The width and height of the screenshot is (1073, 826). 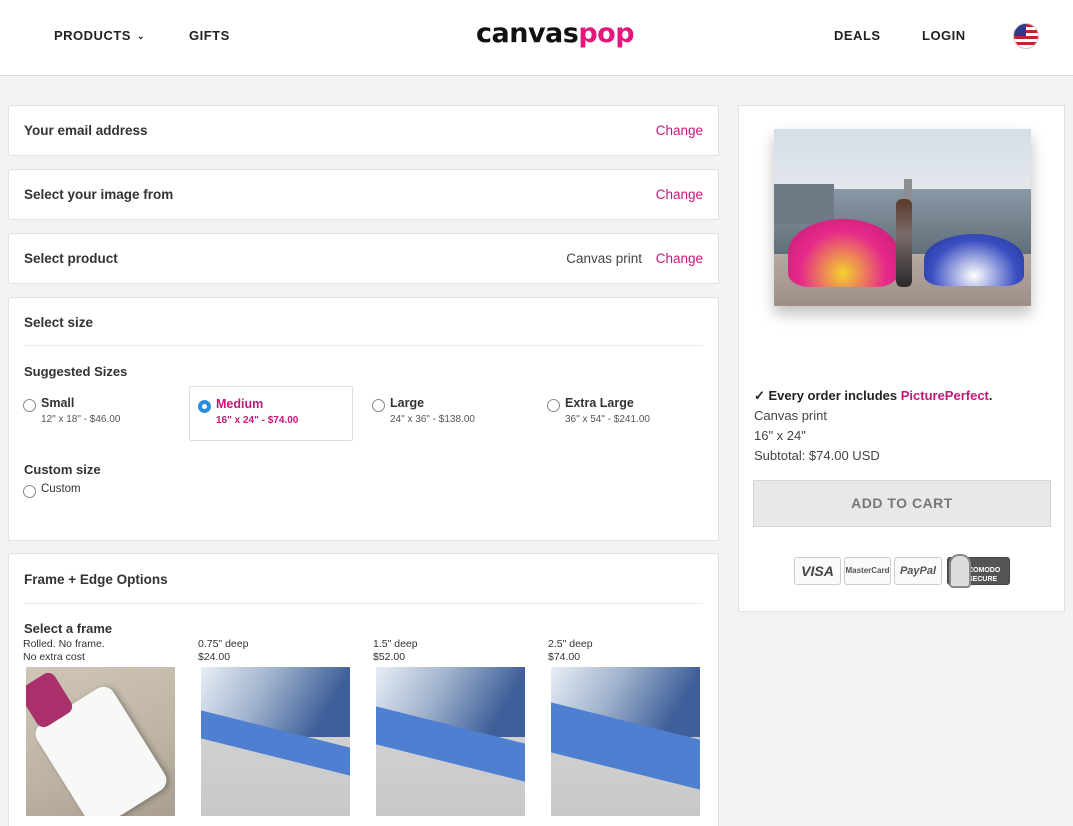 I want to click on frame-desc-line2: No extra cost, so click(x=54, y=657).